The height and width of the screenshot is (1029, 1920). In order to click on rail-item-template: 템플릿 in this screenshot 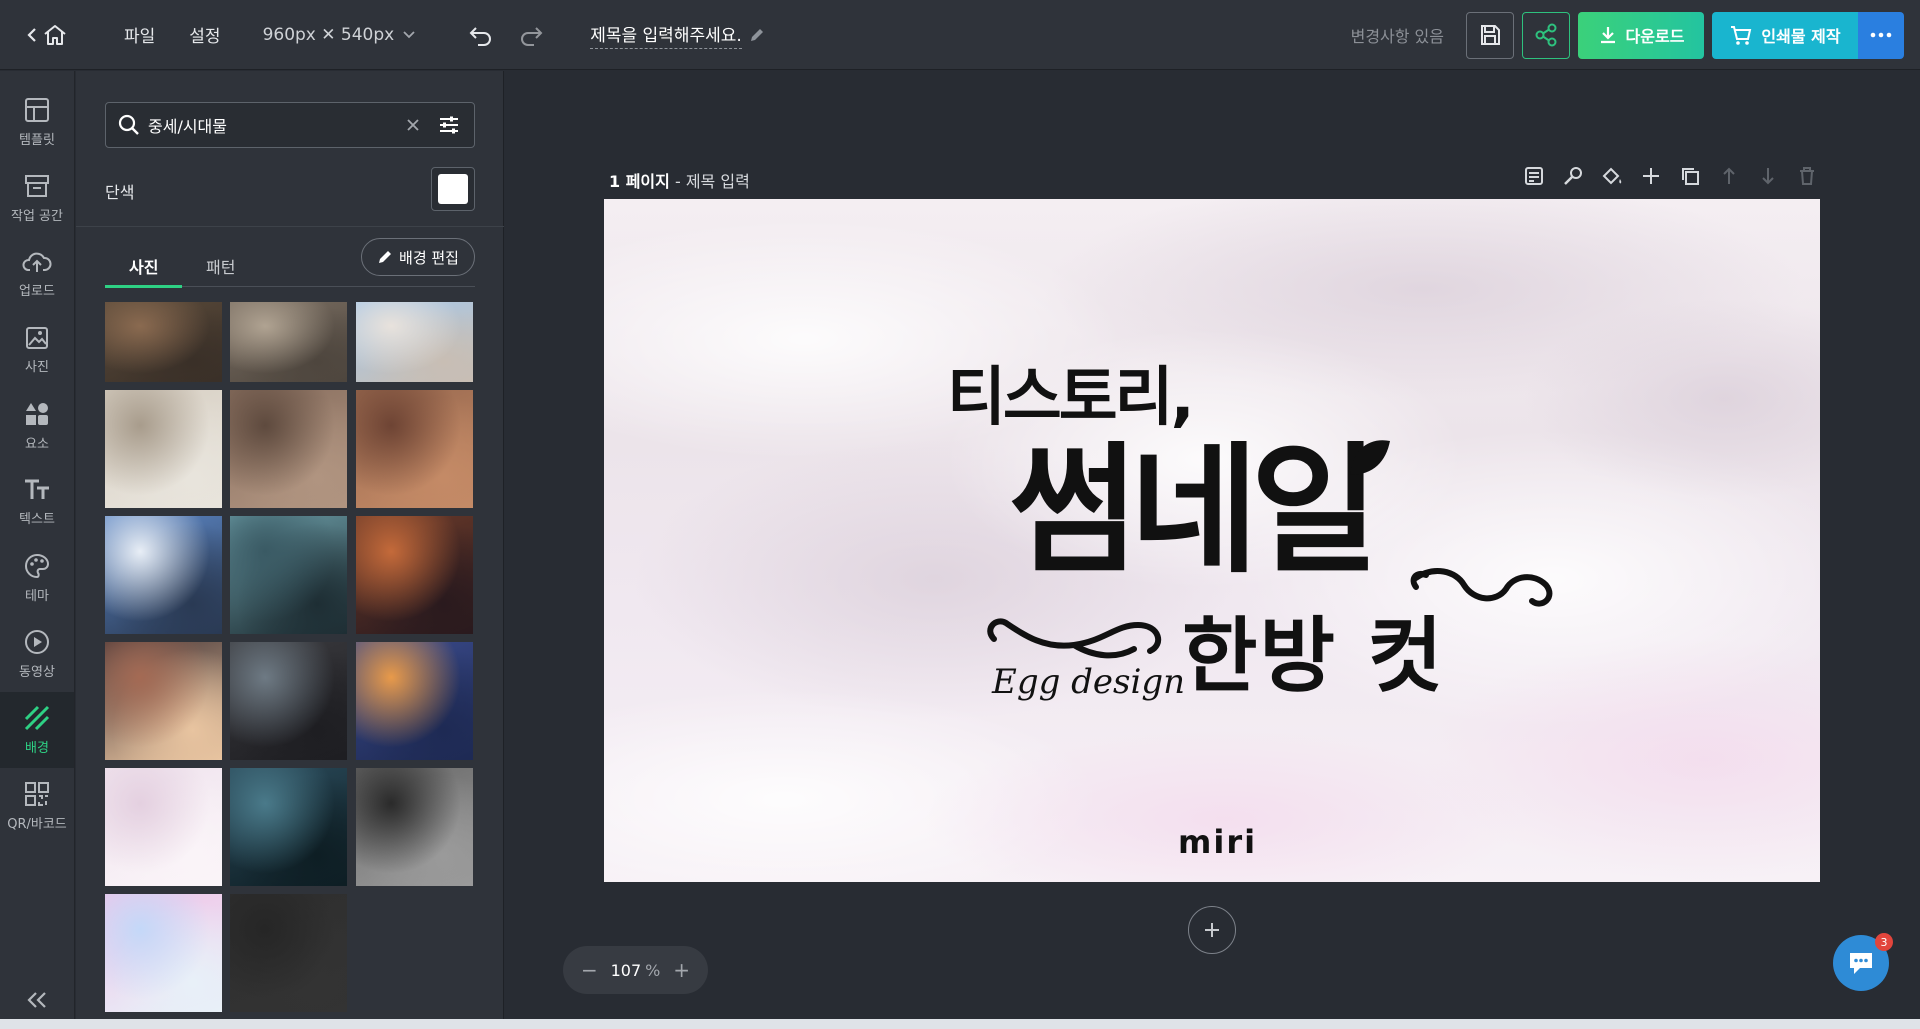, I will do `click(37, 122)`.